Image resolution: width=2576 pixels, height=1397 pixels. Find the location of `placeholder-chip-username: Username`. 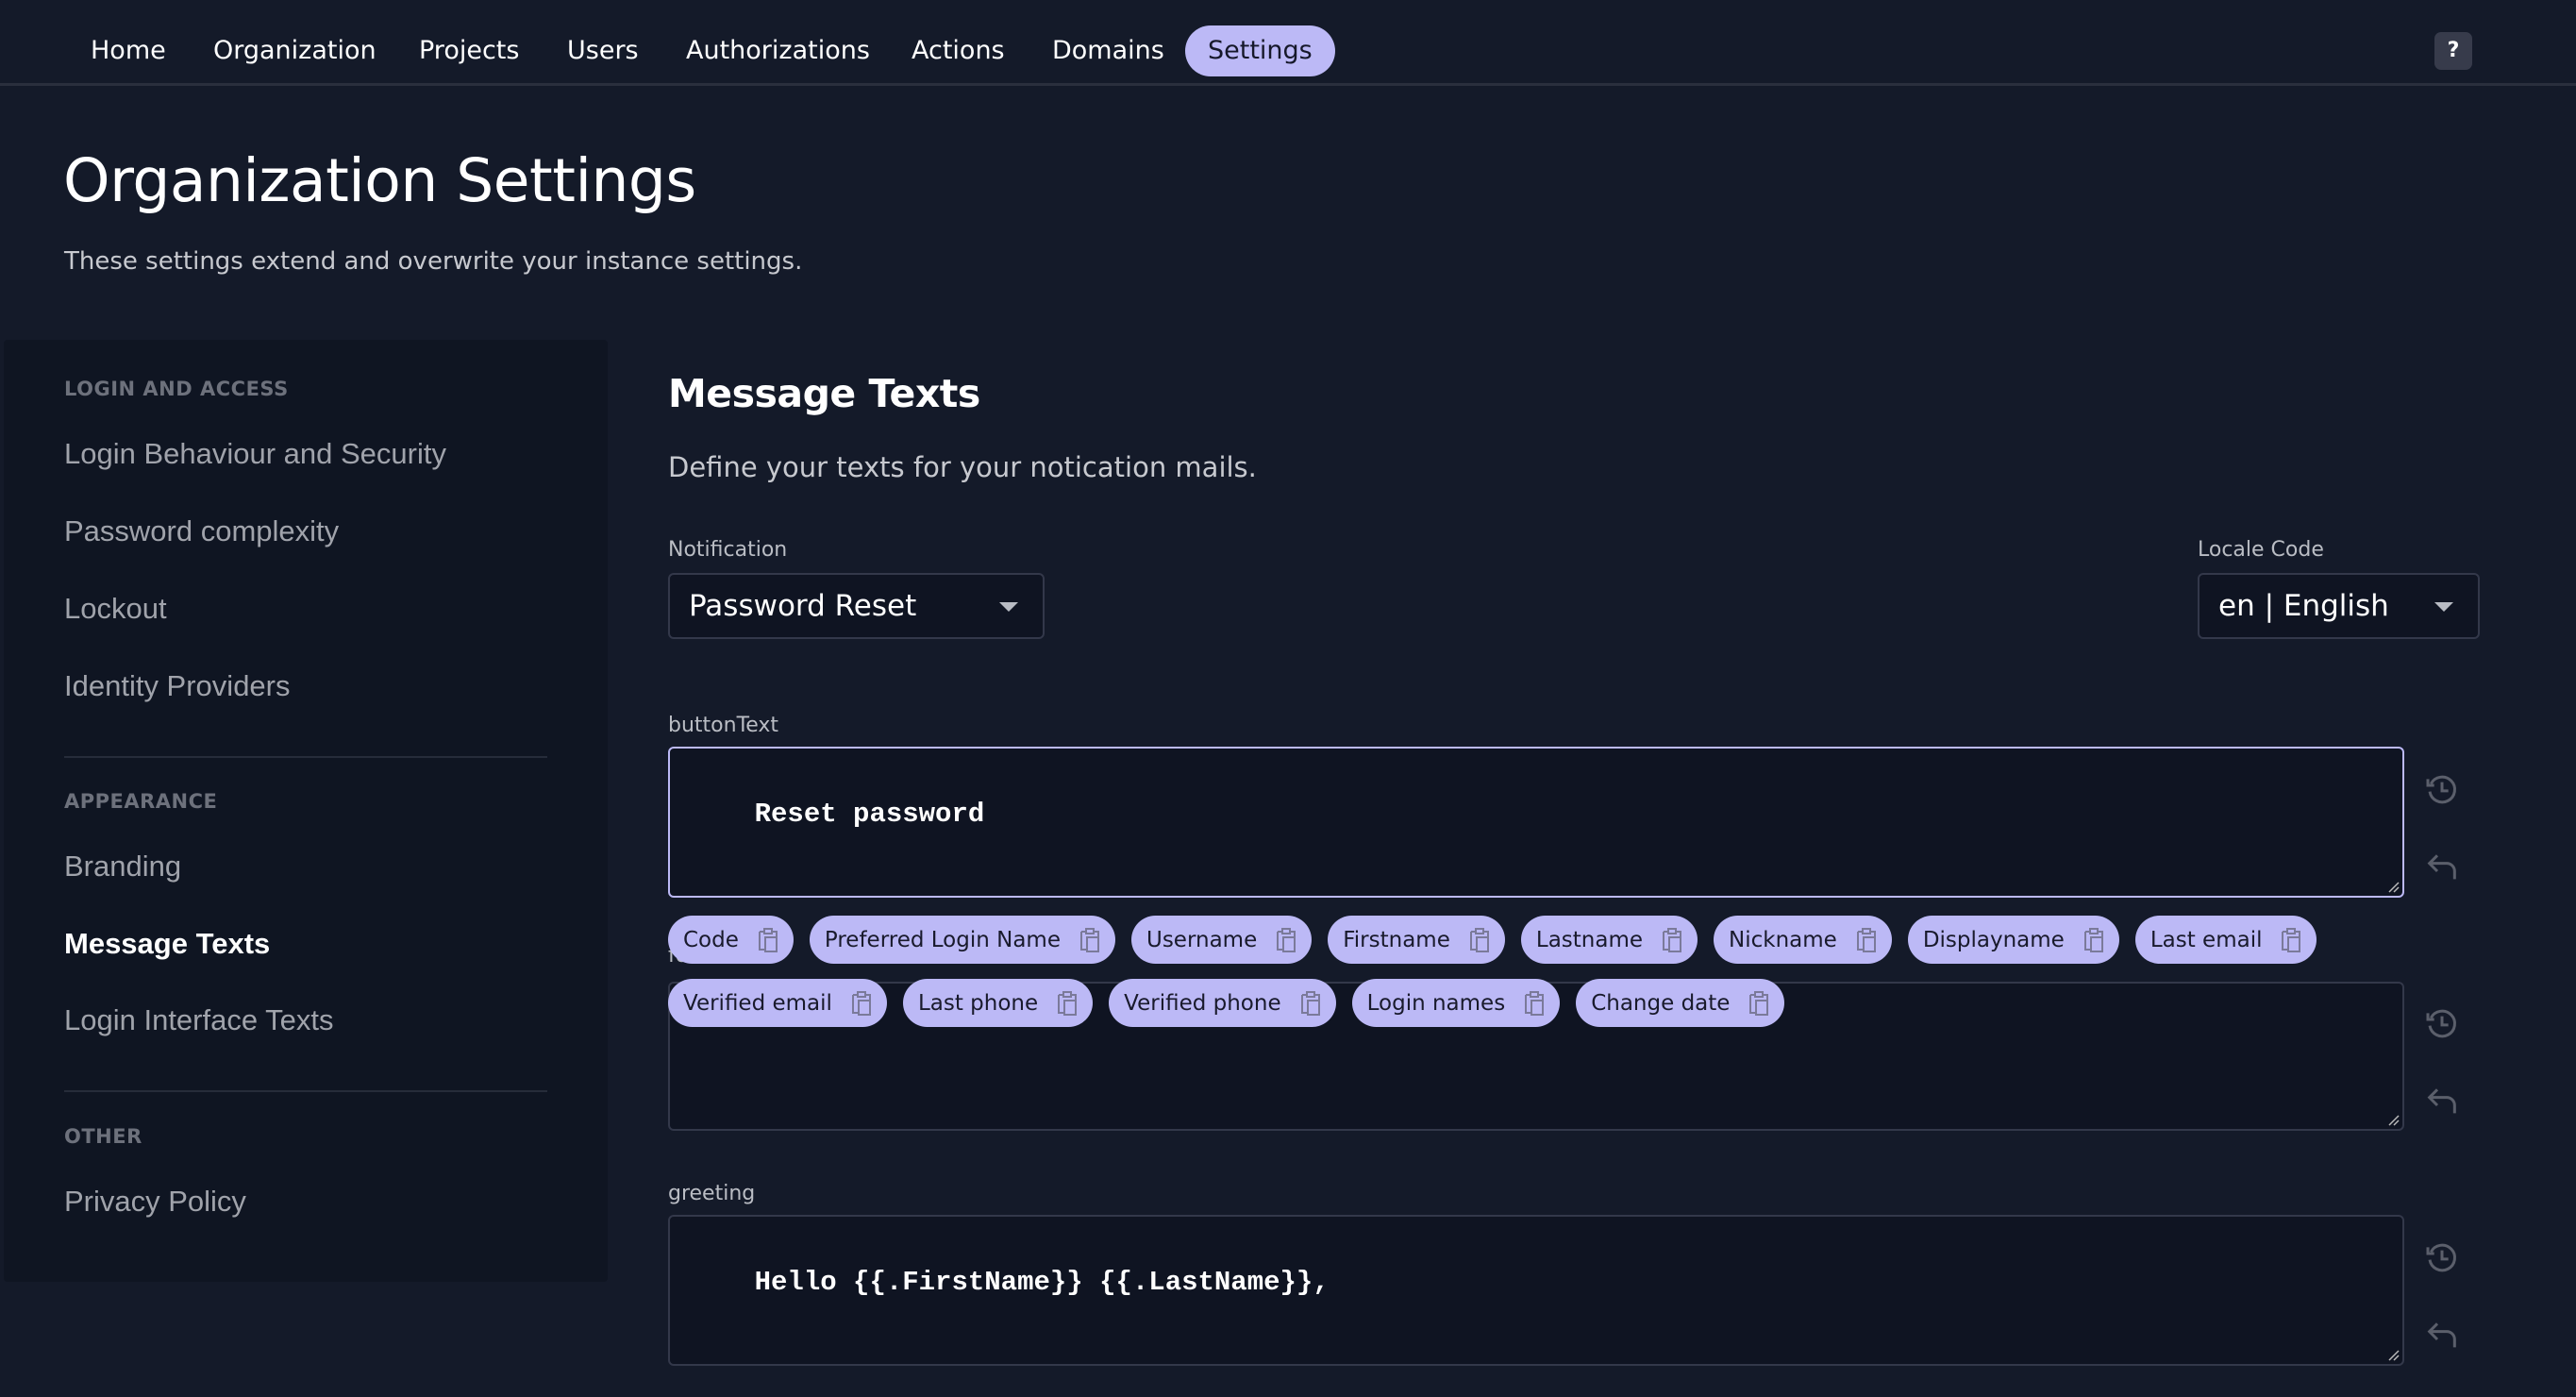

placeholder-chip-username: Username is located at coordinates (1221, 940).